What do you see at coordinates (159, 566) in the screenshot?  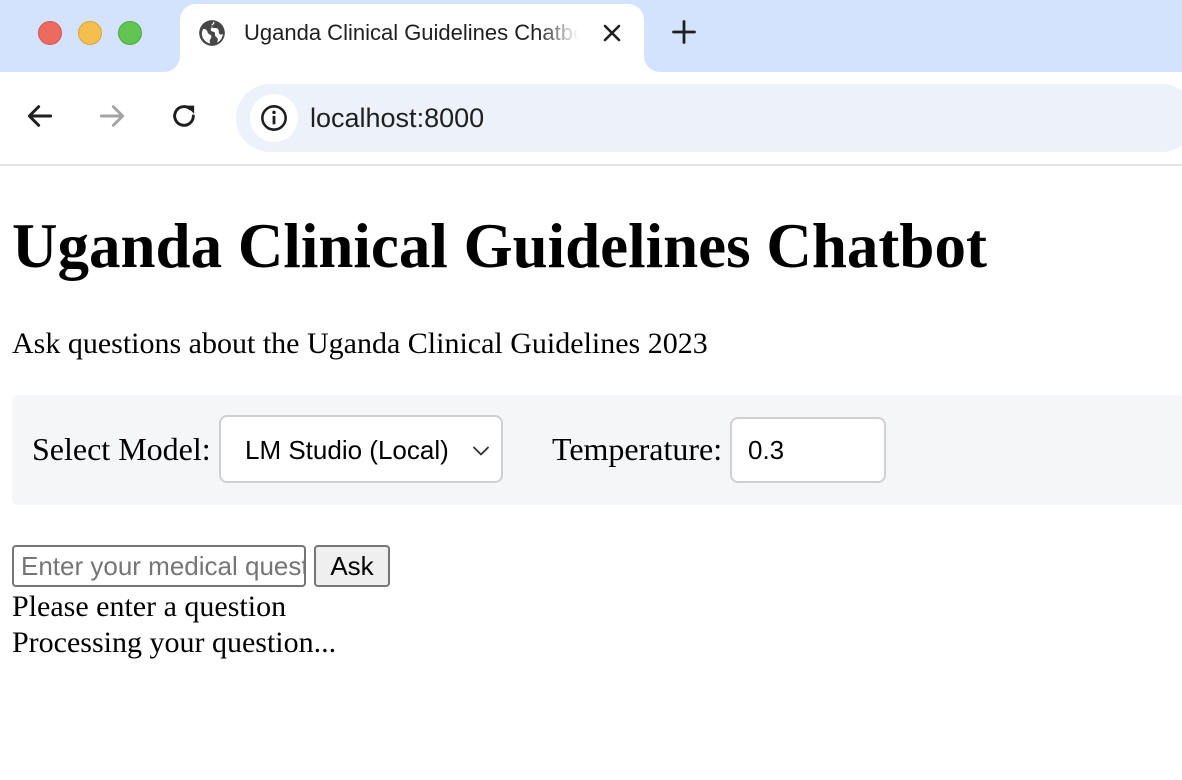 I see `question-input` at bounding box center [159, 566].